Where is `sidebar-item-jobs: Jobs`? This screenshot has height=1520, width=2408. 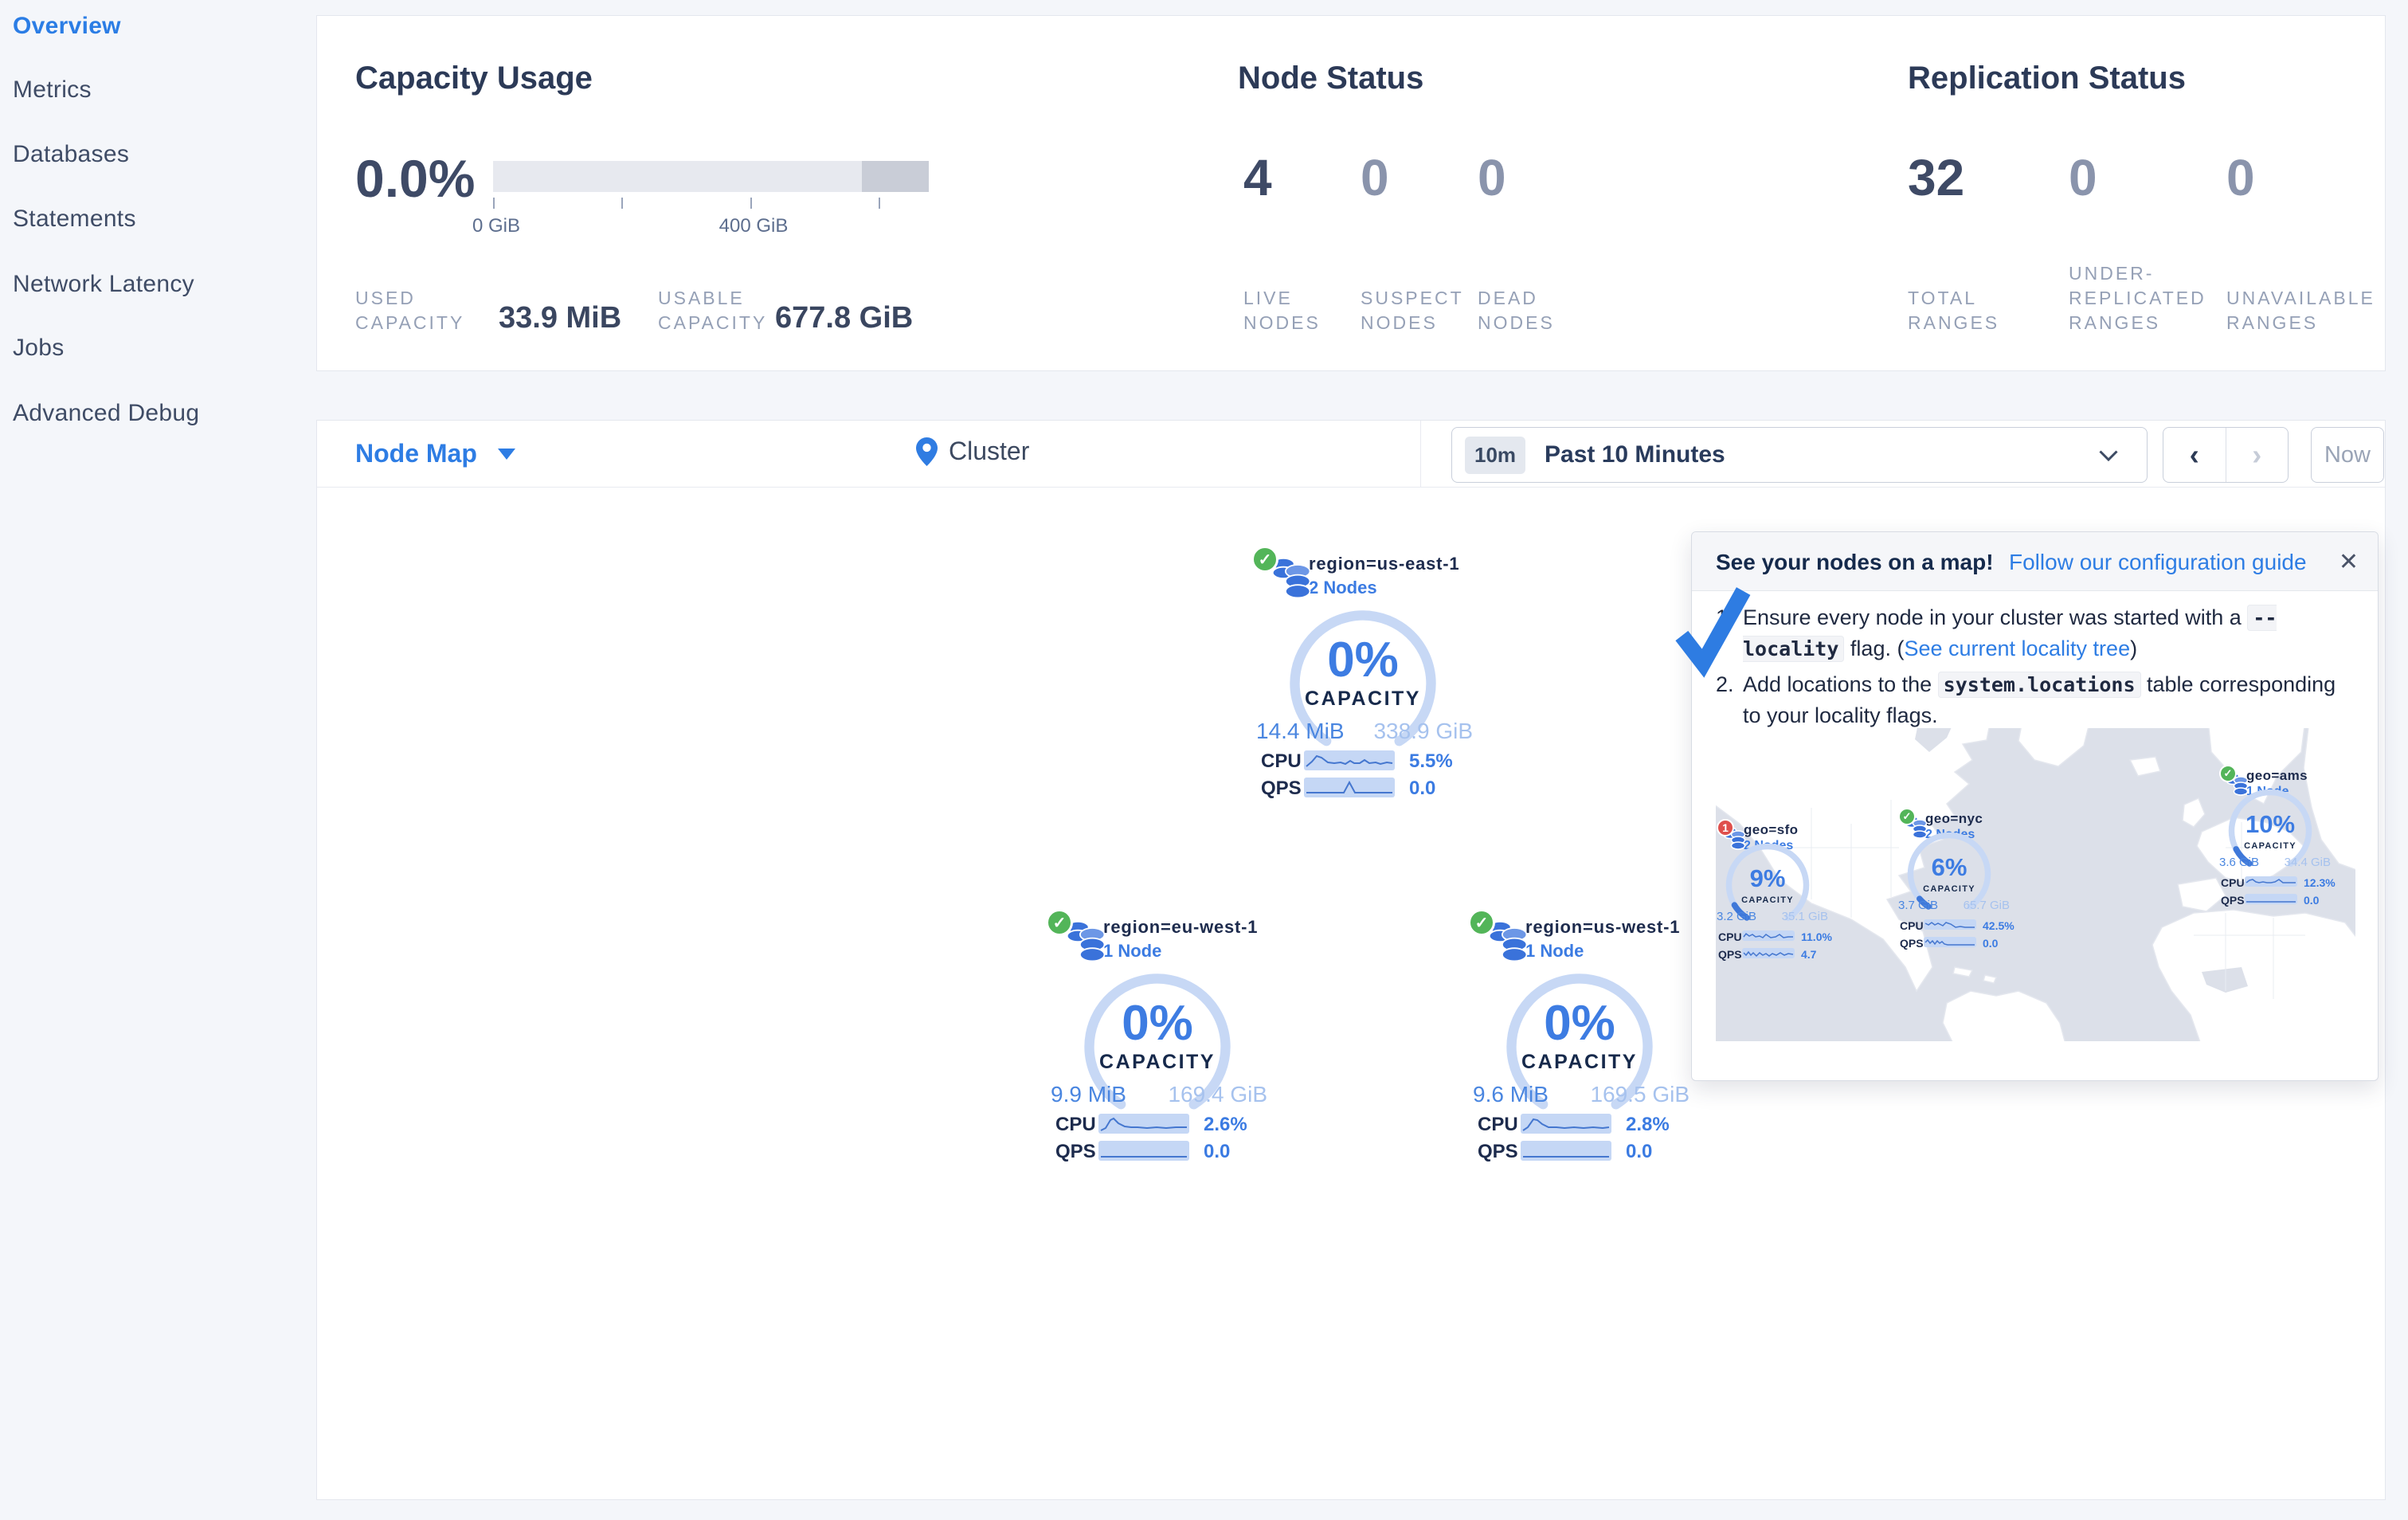
sidebar-item-jobs: Jobs is located at coordinates (39, 348).